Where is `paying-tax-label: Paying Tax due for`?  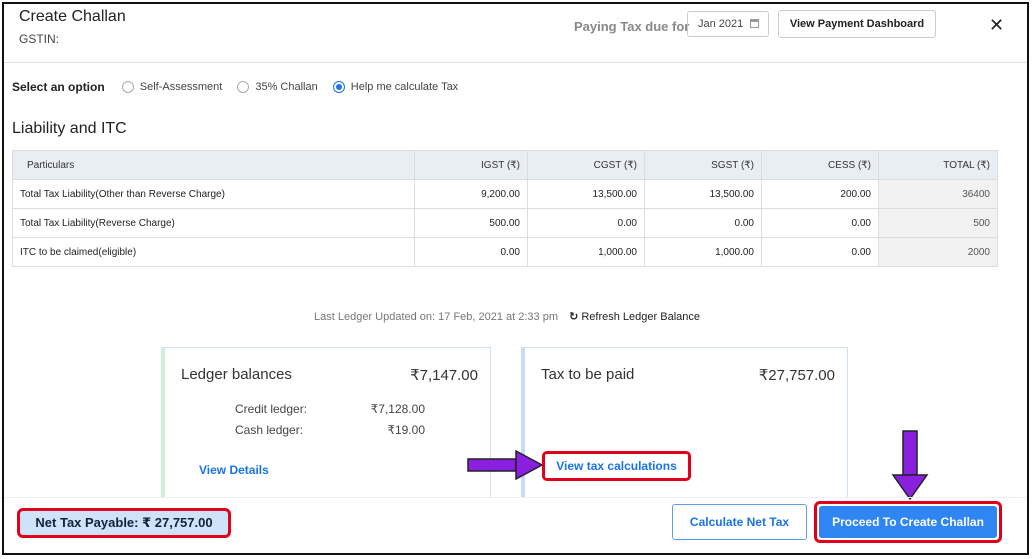
paying-tax-label: Paying Tax due for is located at coordinates (632, 26).